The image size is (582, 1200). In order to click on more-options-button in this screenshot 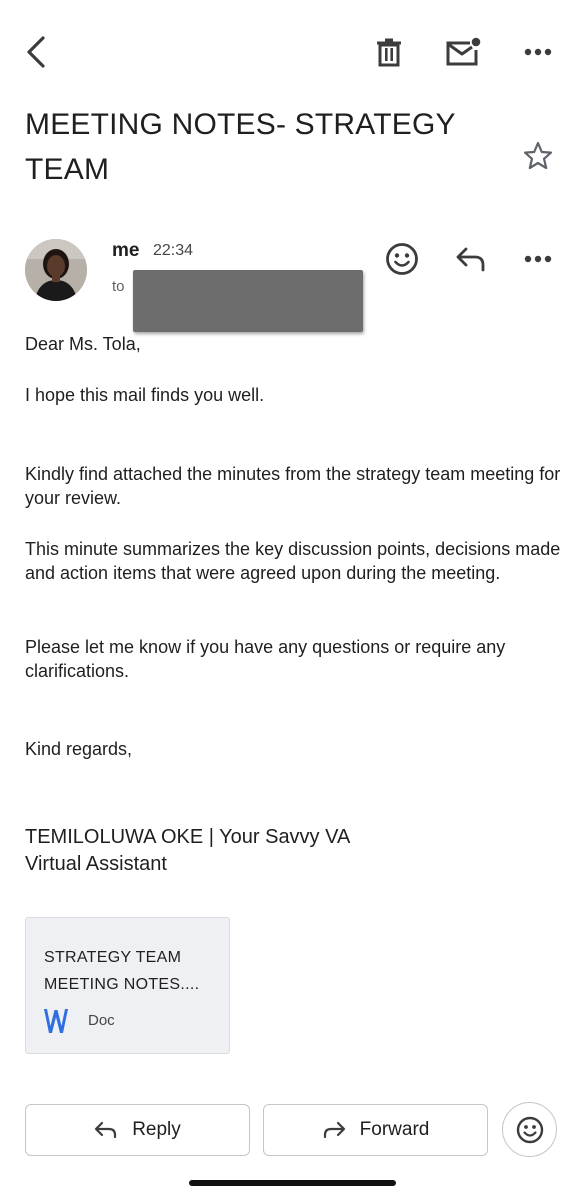, I will do `click(538, 52)`.